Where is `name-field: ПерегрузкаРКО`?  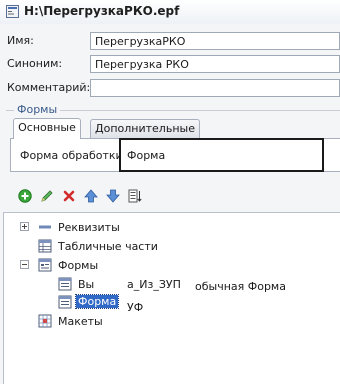 name-field: ПерегрузкаРКО is located at coordinates (215, 41).